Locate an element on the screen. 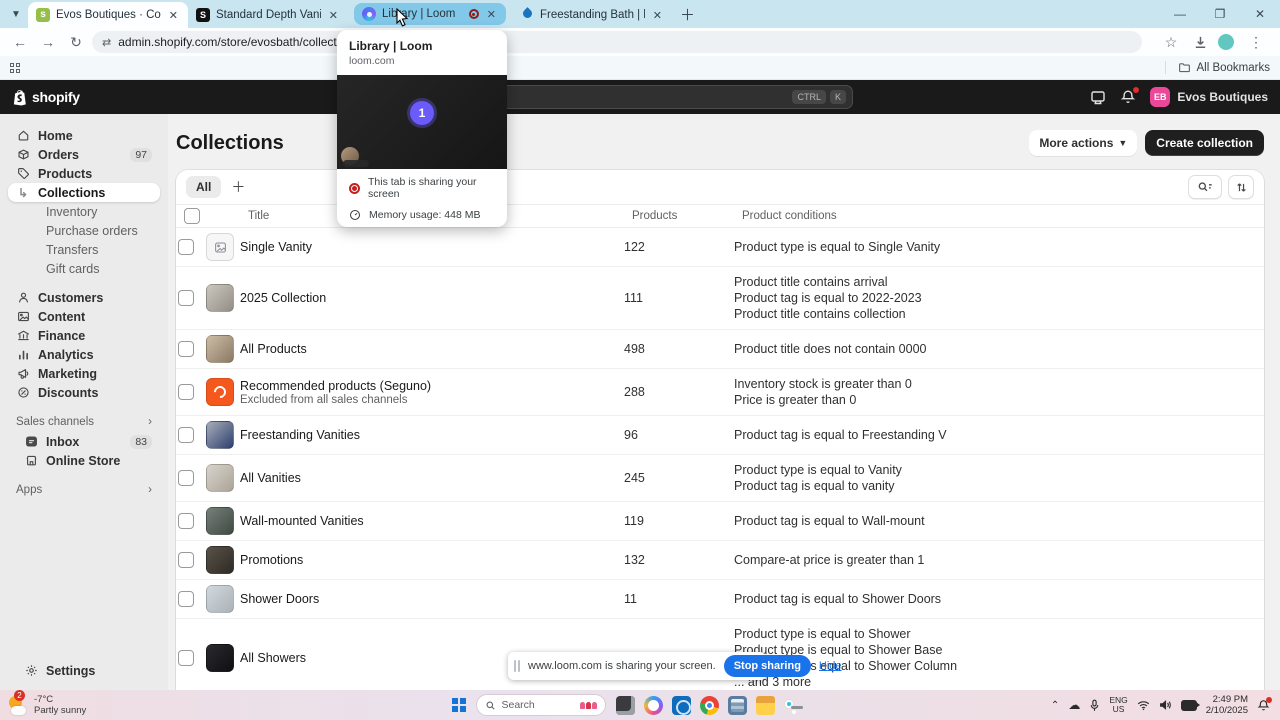  collection-title-cell: All Products is located at coordinates (432, 349).